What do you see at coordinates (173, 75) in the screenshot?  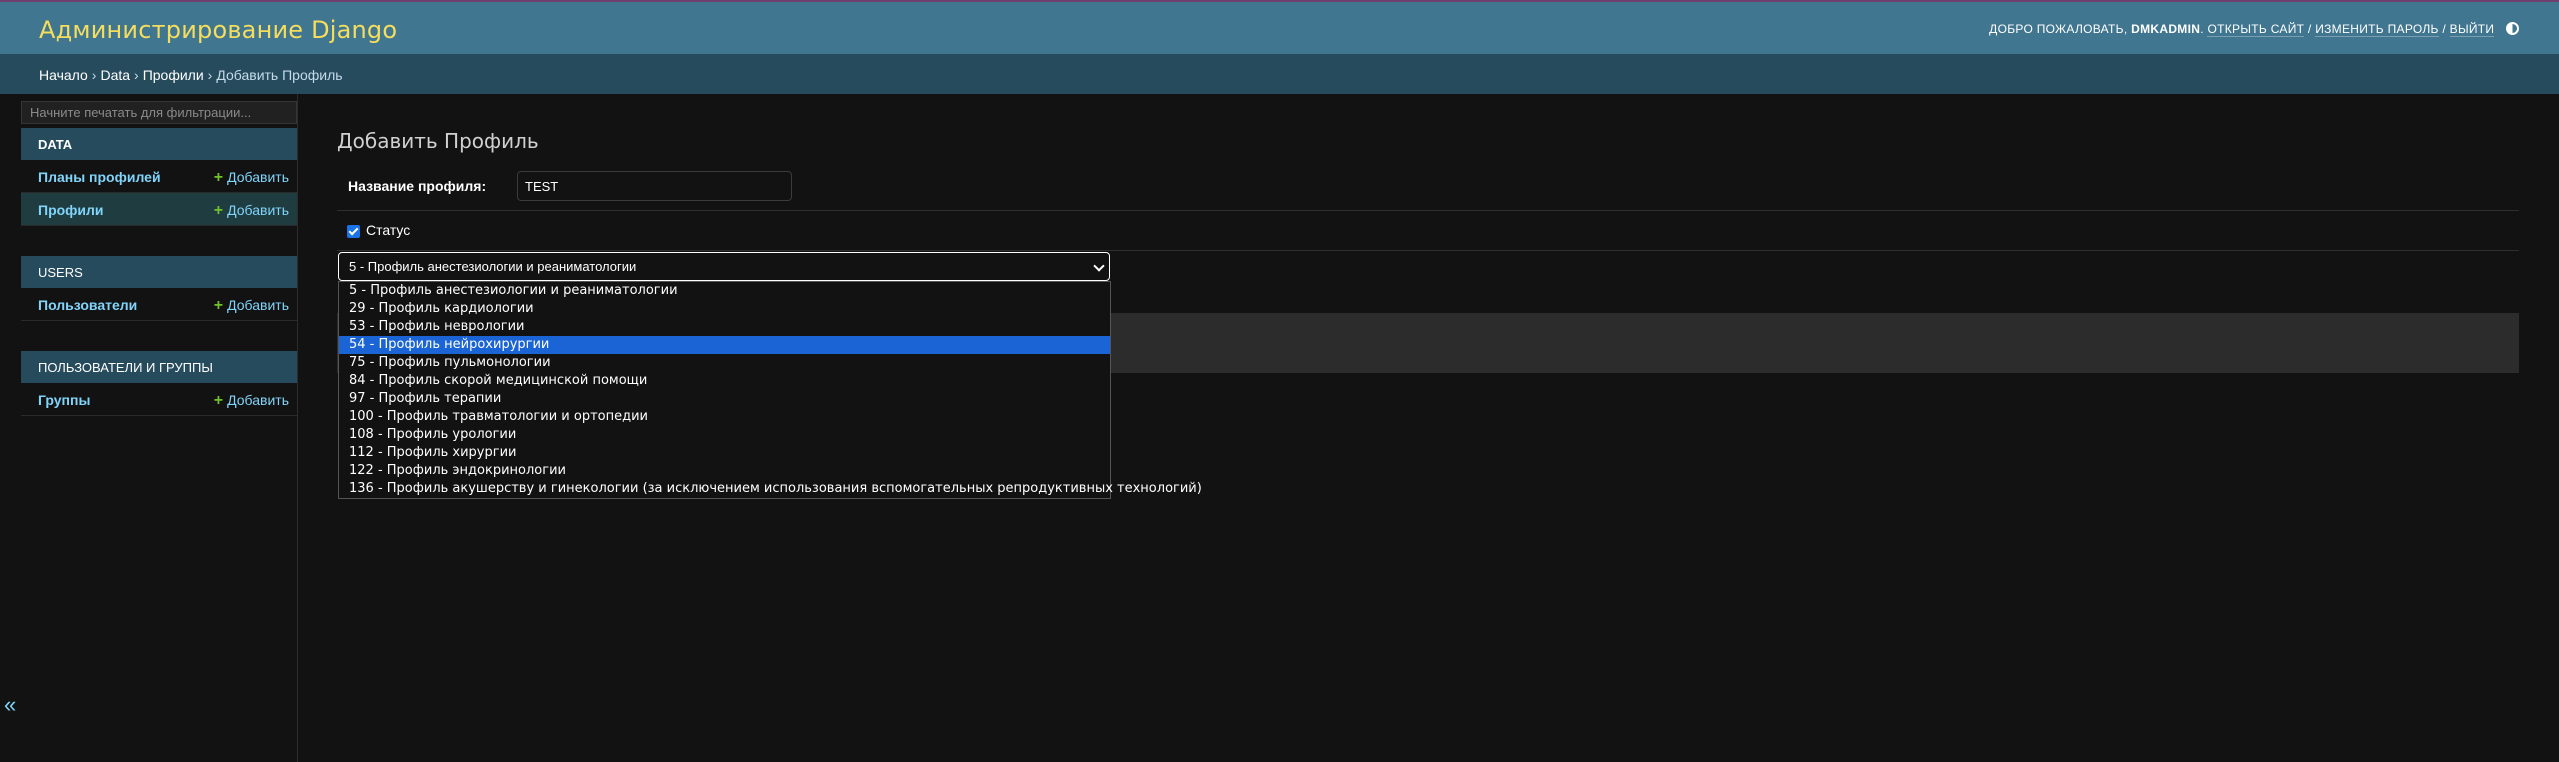 I see `breadcrumb-model: Профили` at bounding box center [173, 75].